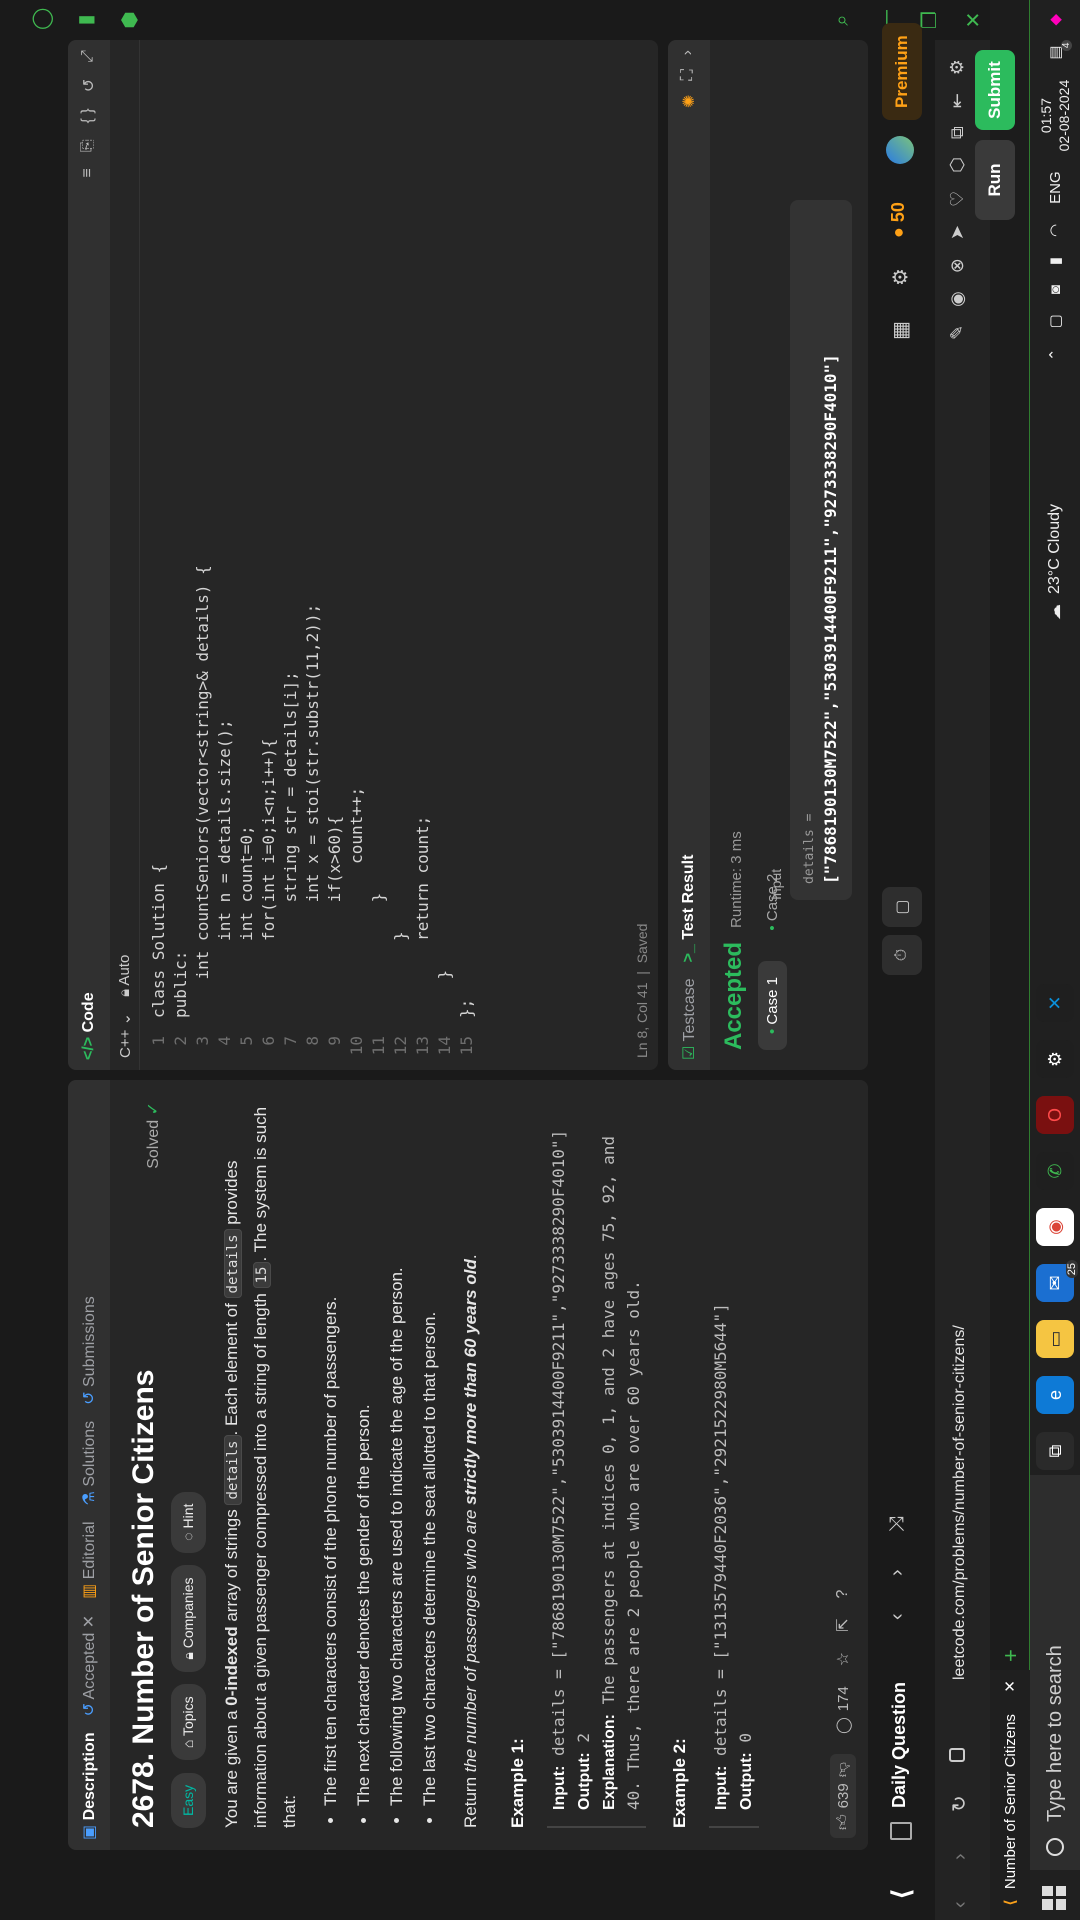 The width and height of the screenshot is (1080, 1920). I want to click on task-view-icon: ⧉, so click(1055, 1451).